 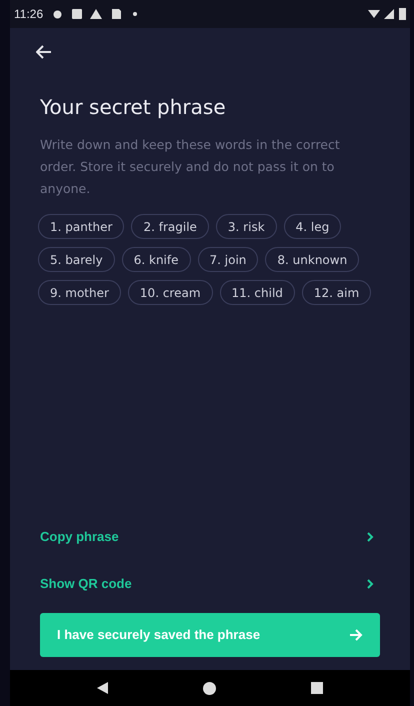 I want to click on back-triangle-icon, so click(x=103, y=688).